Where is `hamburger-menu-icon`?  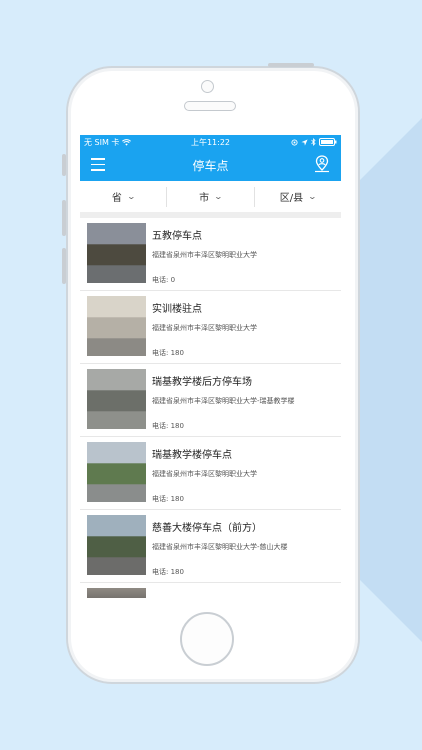 hamburger-menu-icon is located at coordinates (98, 164).